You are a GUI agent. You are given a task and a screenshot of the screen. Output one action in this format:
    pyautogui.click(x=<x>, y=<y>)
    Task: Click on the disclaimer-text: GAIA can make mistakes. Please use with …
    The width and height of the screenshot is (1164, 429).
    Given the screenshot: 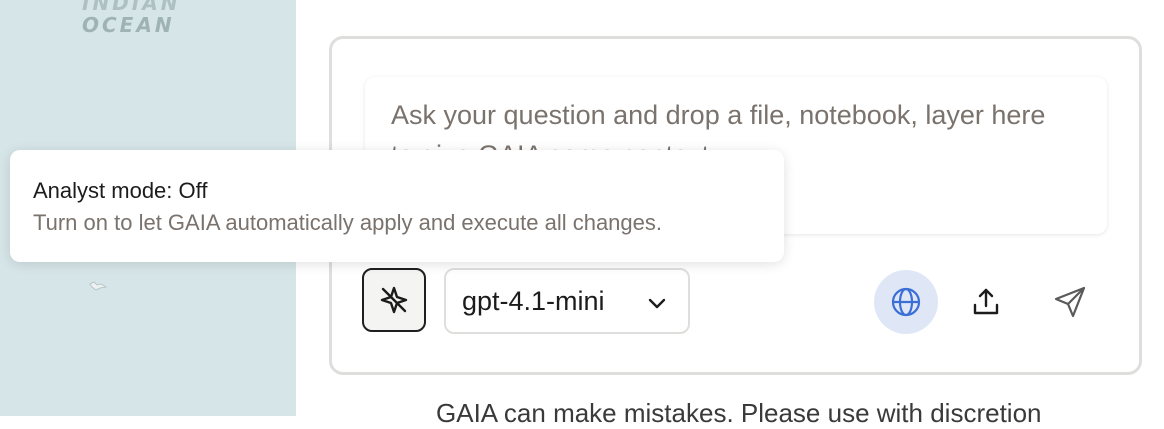 What is the action you would take?
    pyautogui.click(x=739, y=413)
    